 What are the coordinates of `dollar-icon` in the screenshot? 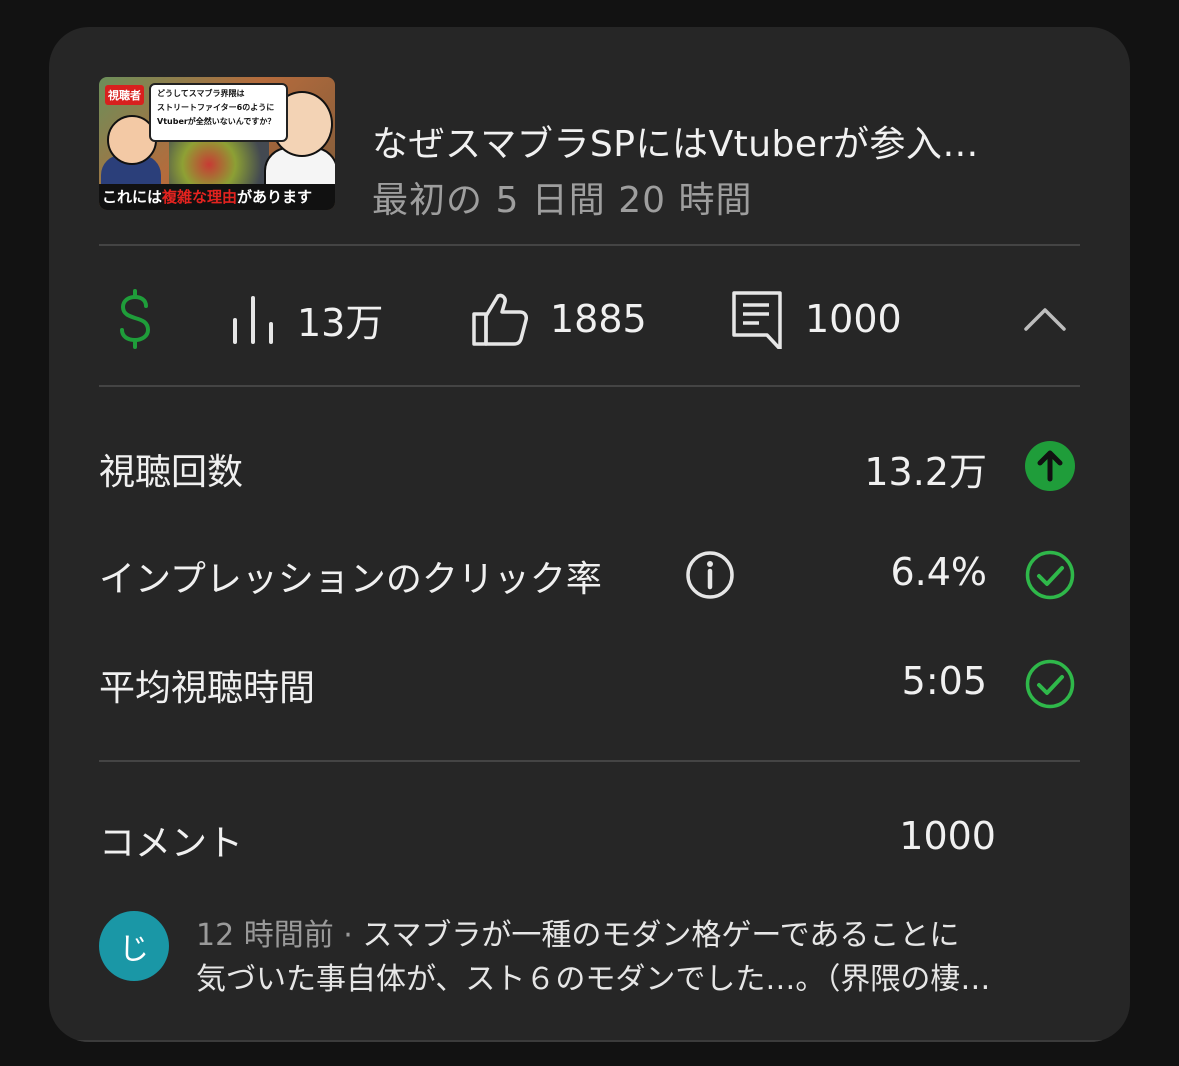 It's located at (135, 319).